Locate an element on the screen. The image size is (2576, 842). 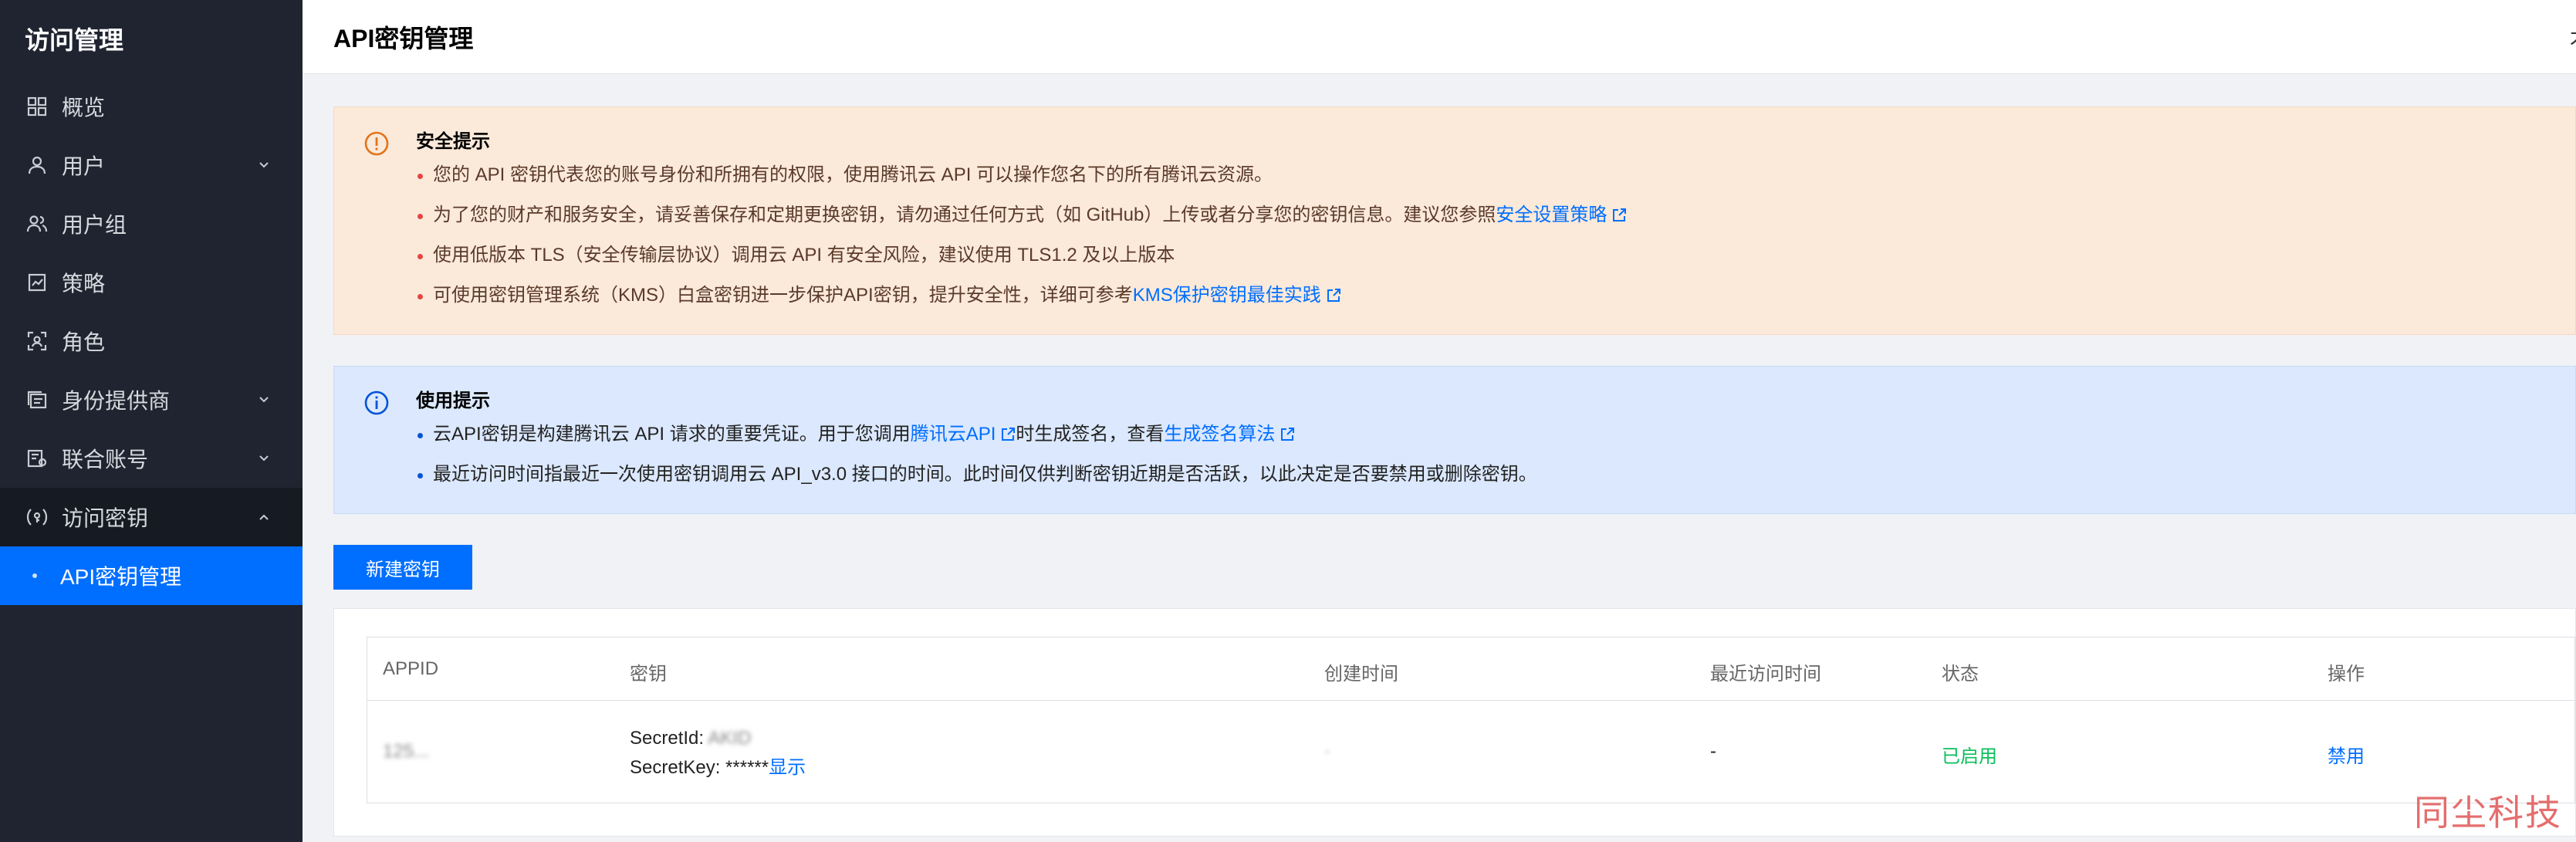
secret-key-line: SecretKey: ******显示 is located at coordinates (718, 768).